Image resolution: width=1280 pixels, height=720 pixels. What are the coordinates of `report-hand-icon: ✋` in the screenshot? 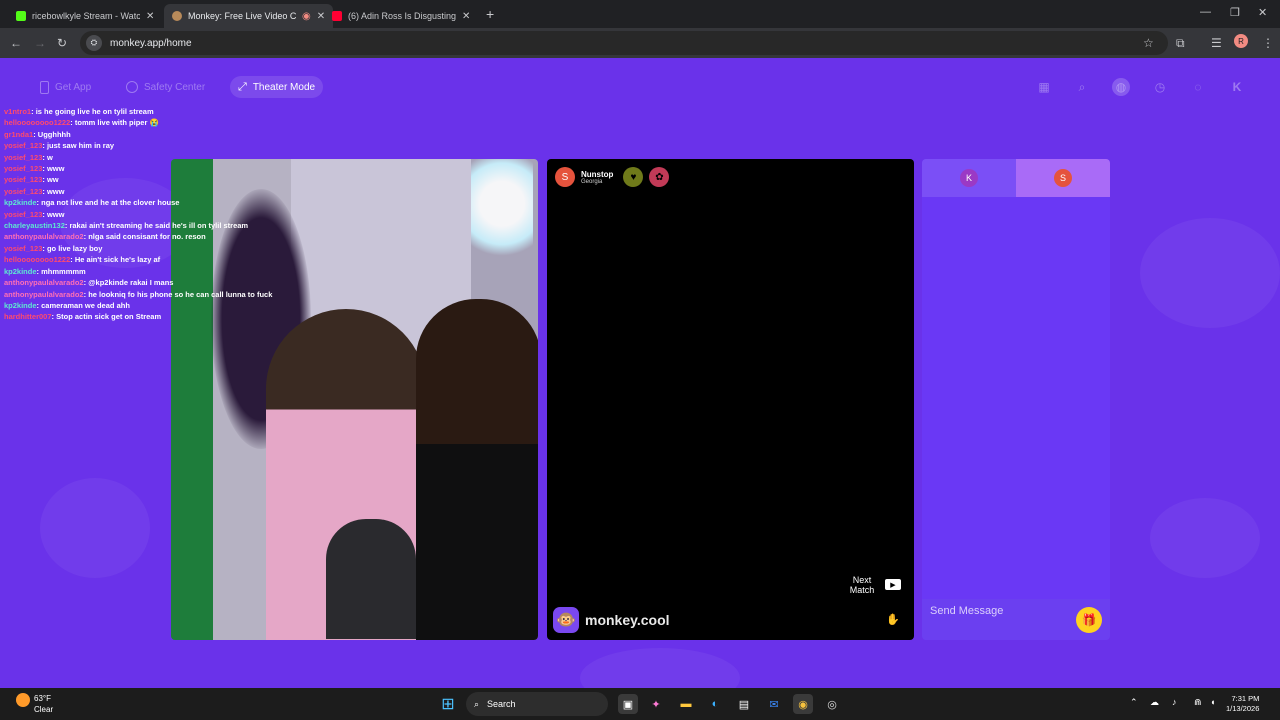 It's located at (893, 621).